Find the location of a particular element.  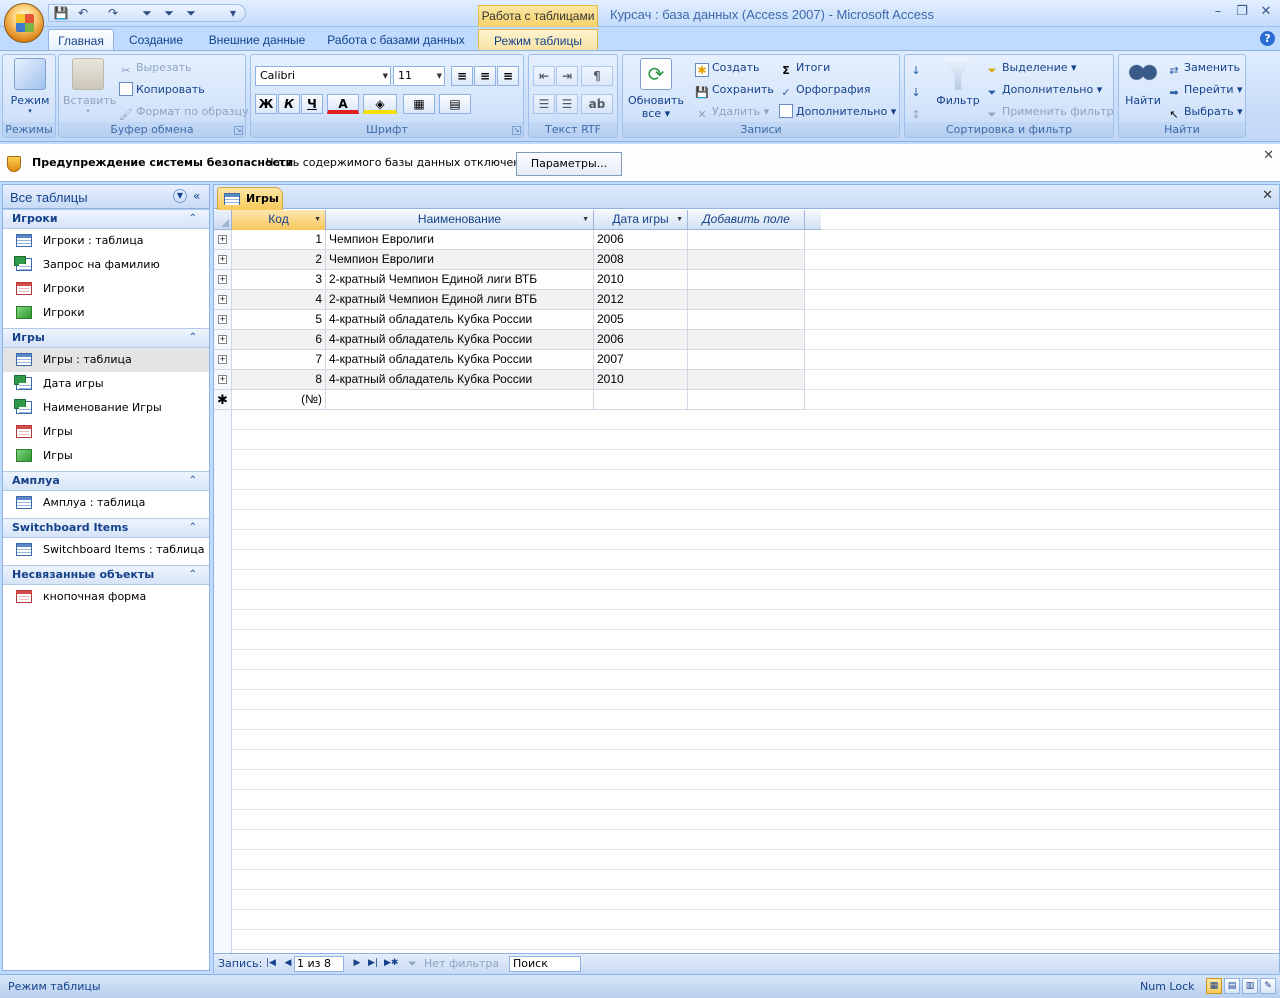

new-record-row: ✱ (№) is located at coordinates (517, 400).